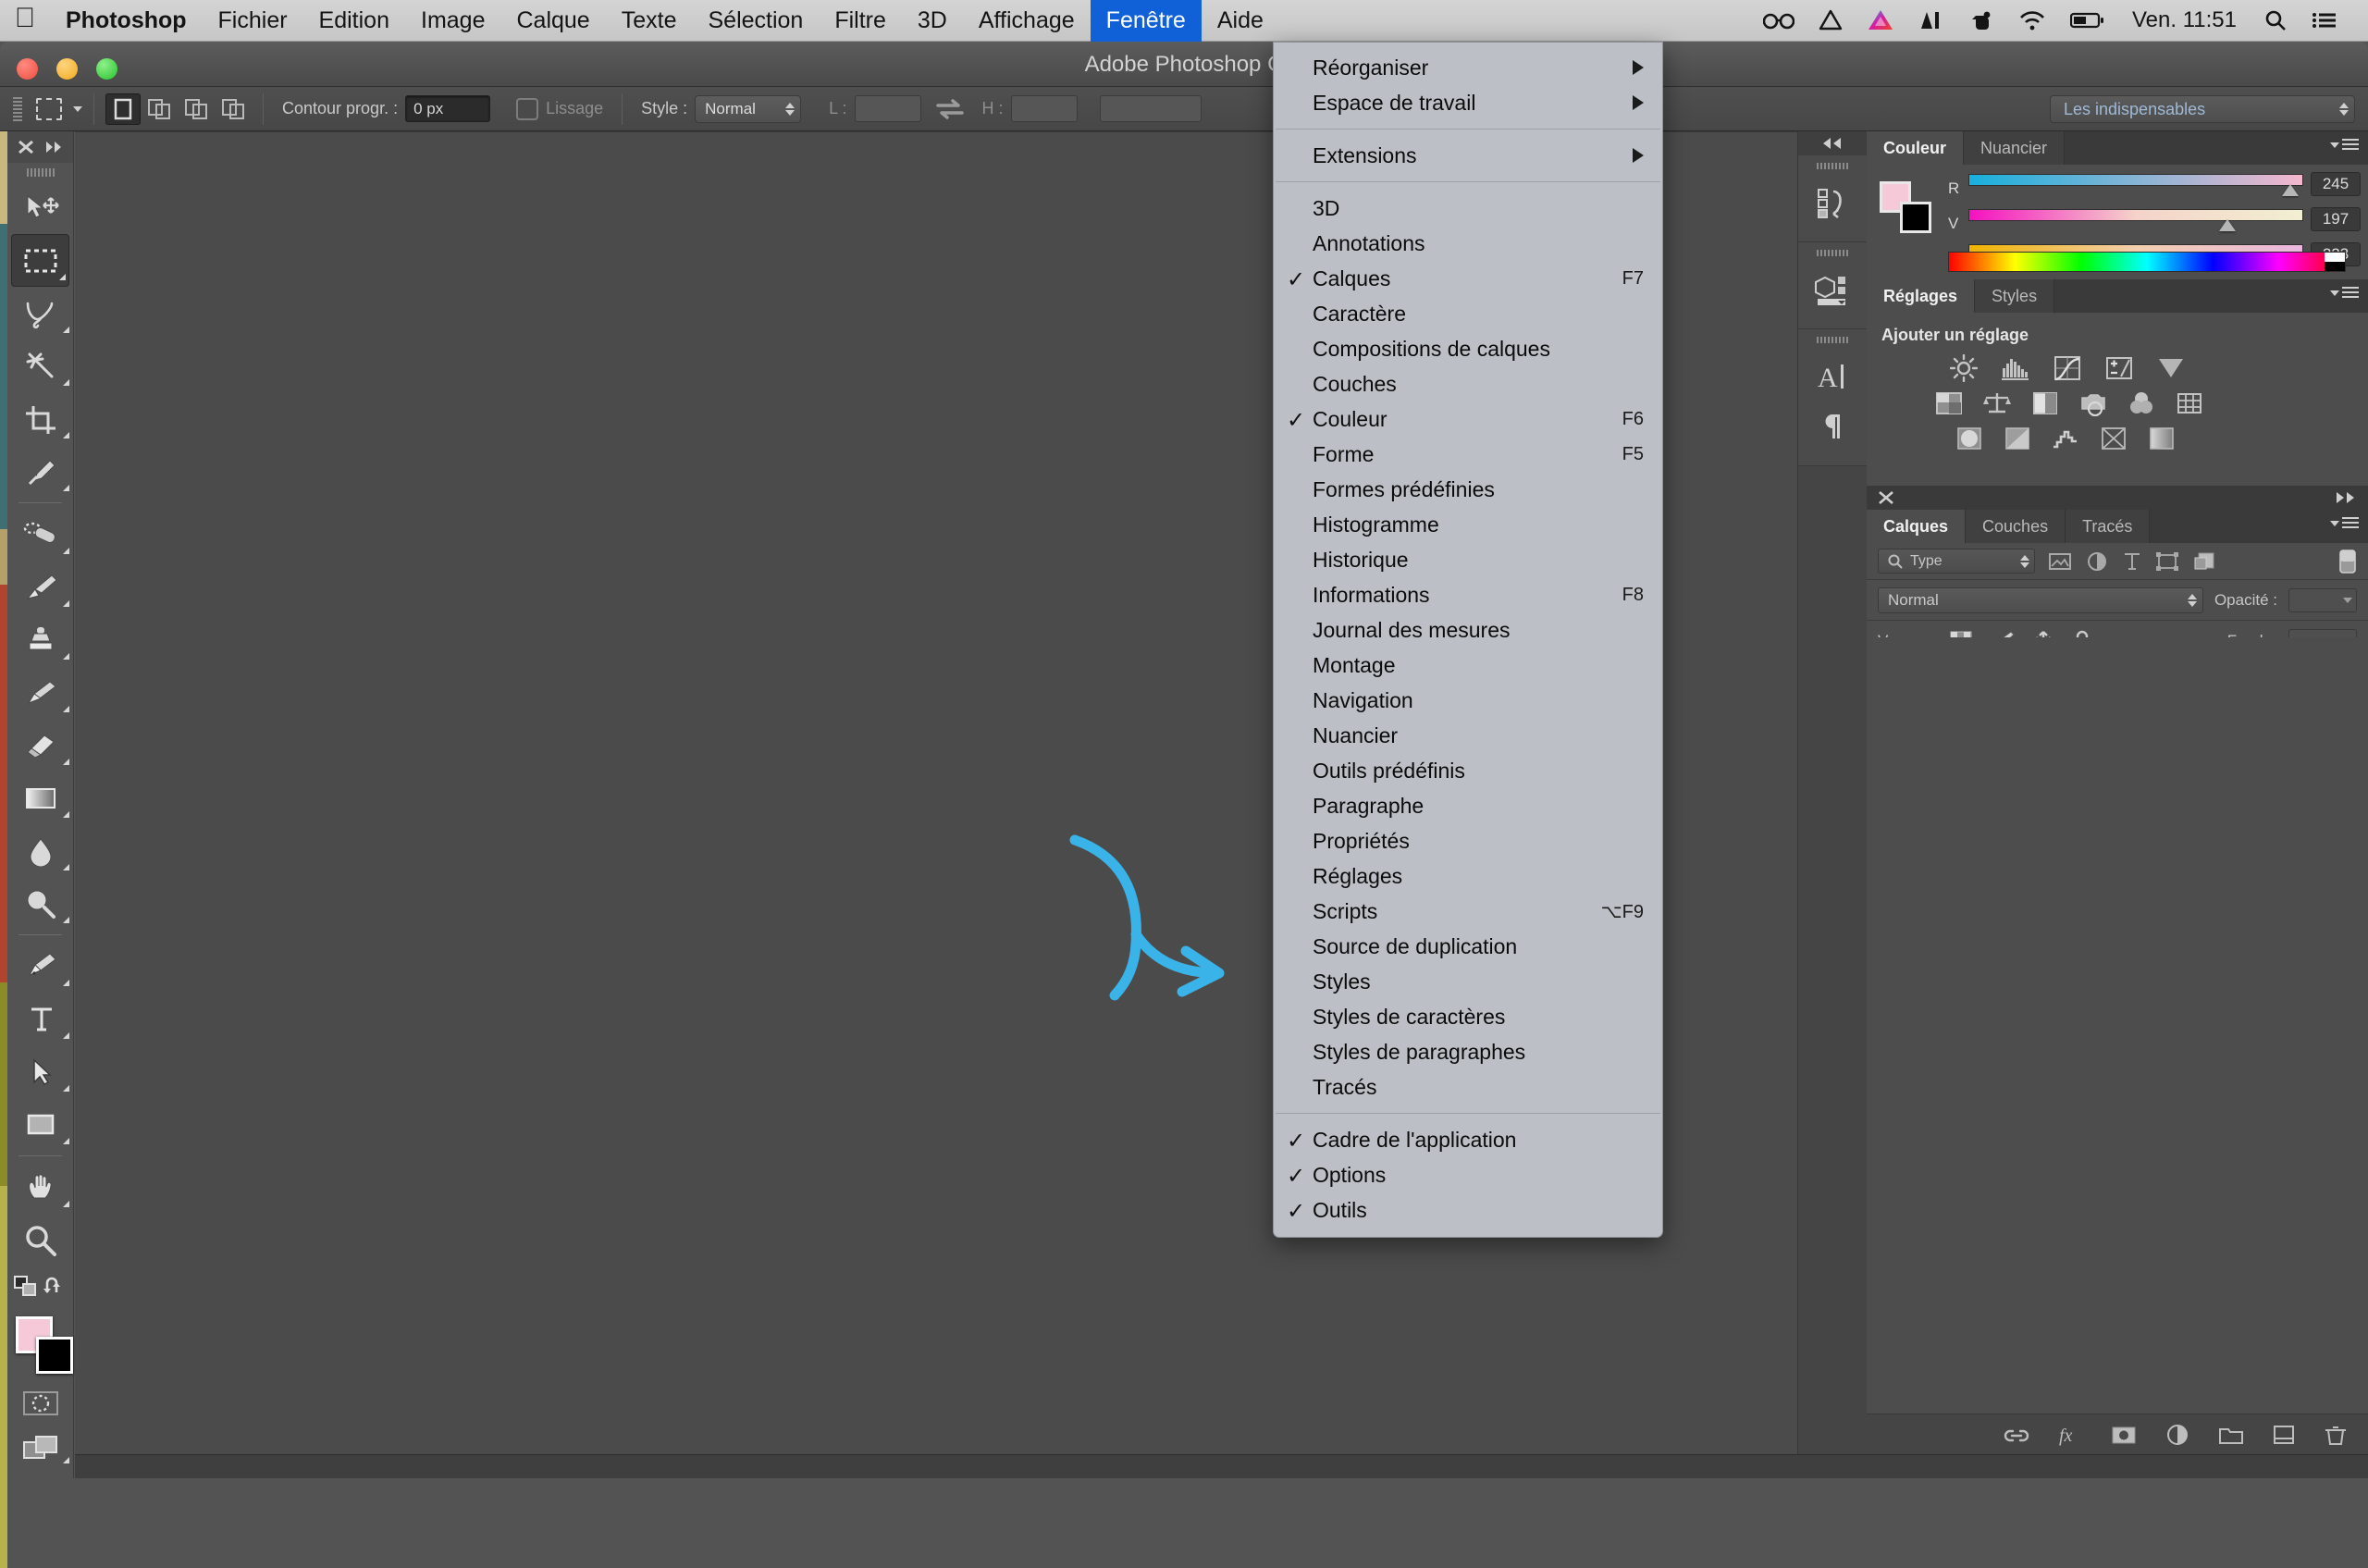  I want to click on menu-item-source-de-duplication: Source de duplication, so click(1468, 946).